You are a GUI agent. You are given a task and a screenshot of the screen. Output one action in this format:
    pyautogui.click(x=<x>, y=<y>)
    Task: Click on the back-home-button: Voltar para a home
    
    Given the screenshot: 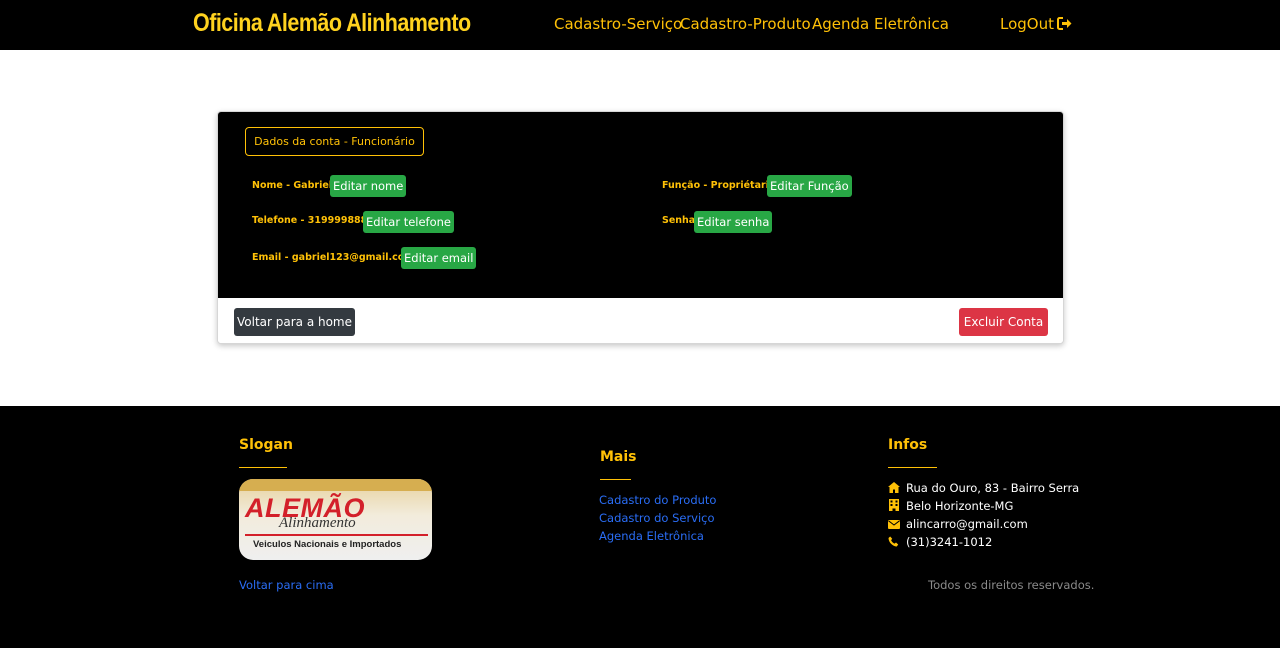 What is the action you would take?
    pyautogui.click(x=294, y=322)
    